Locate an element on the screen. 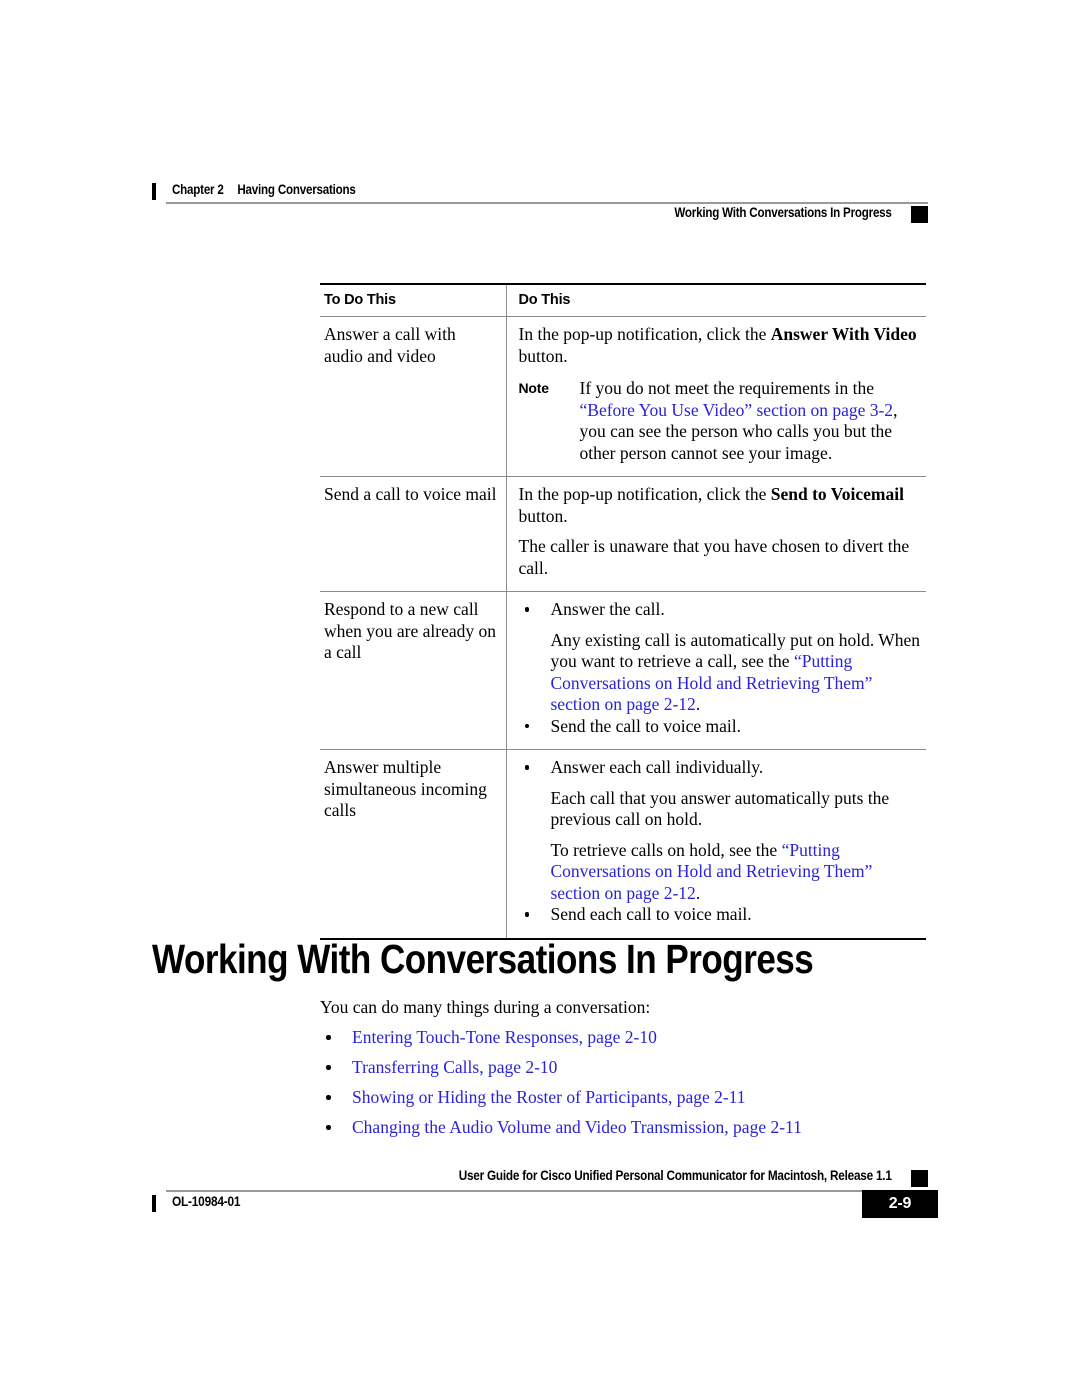  header-bottom-row: Working With Conversations In Progress is located at coordinates (540, 216).